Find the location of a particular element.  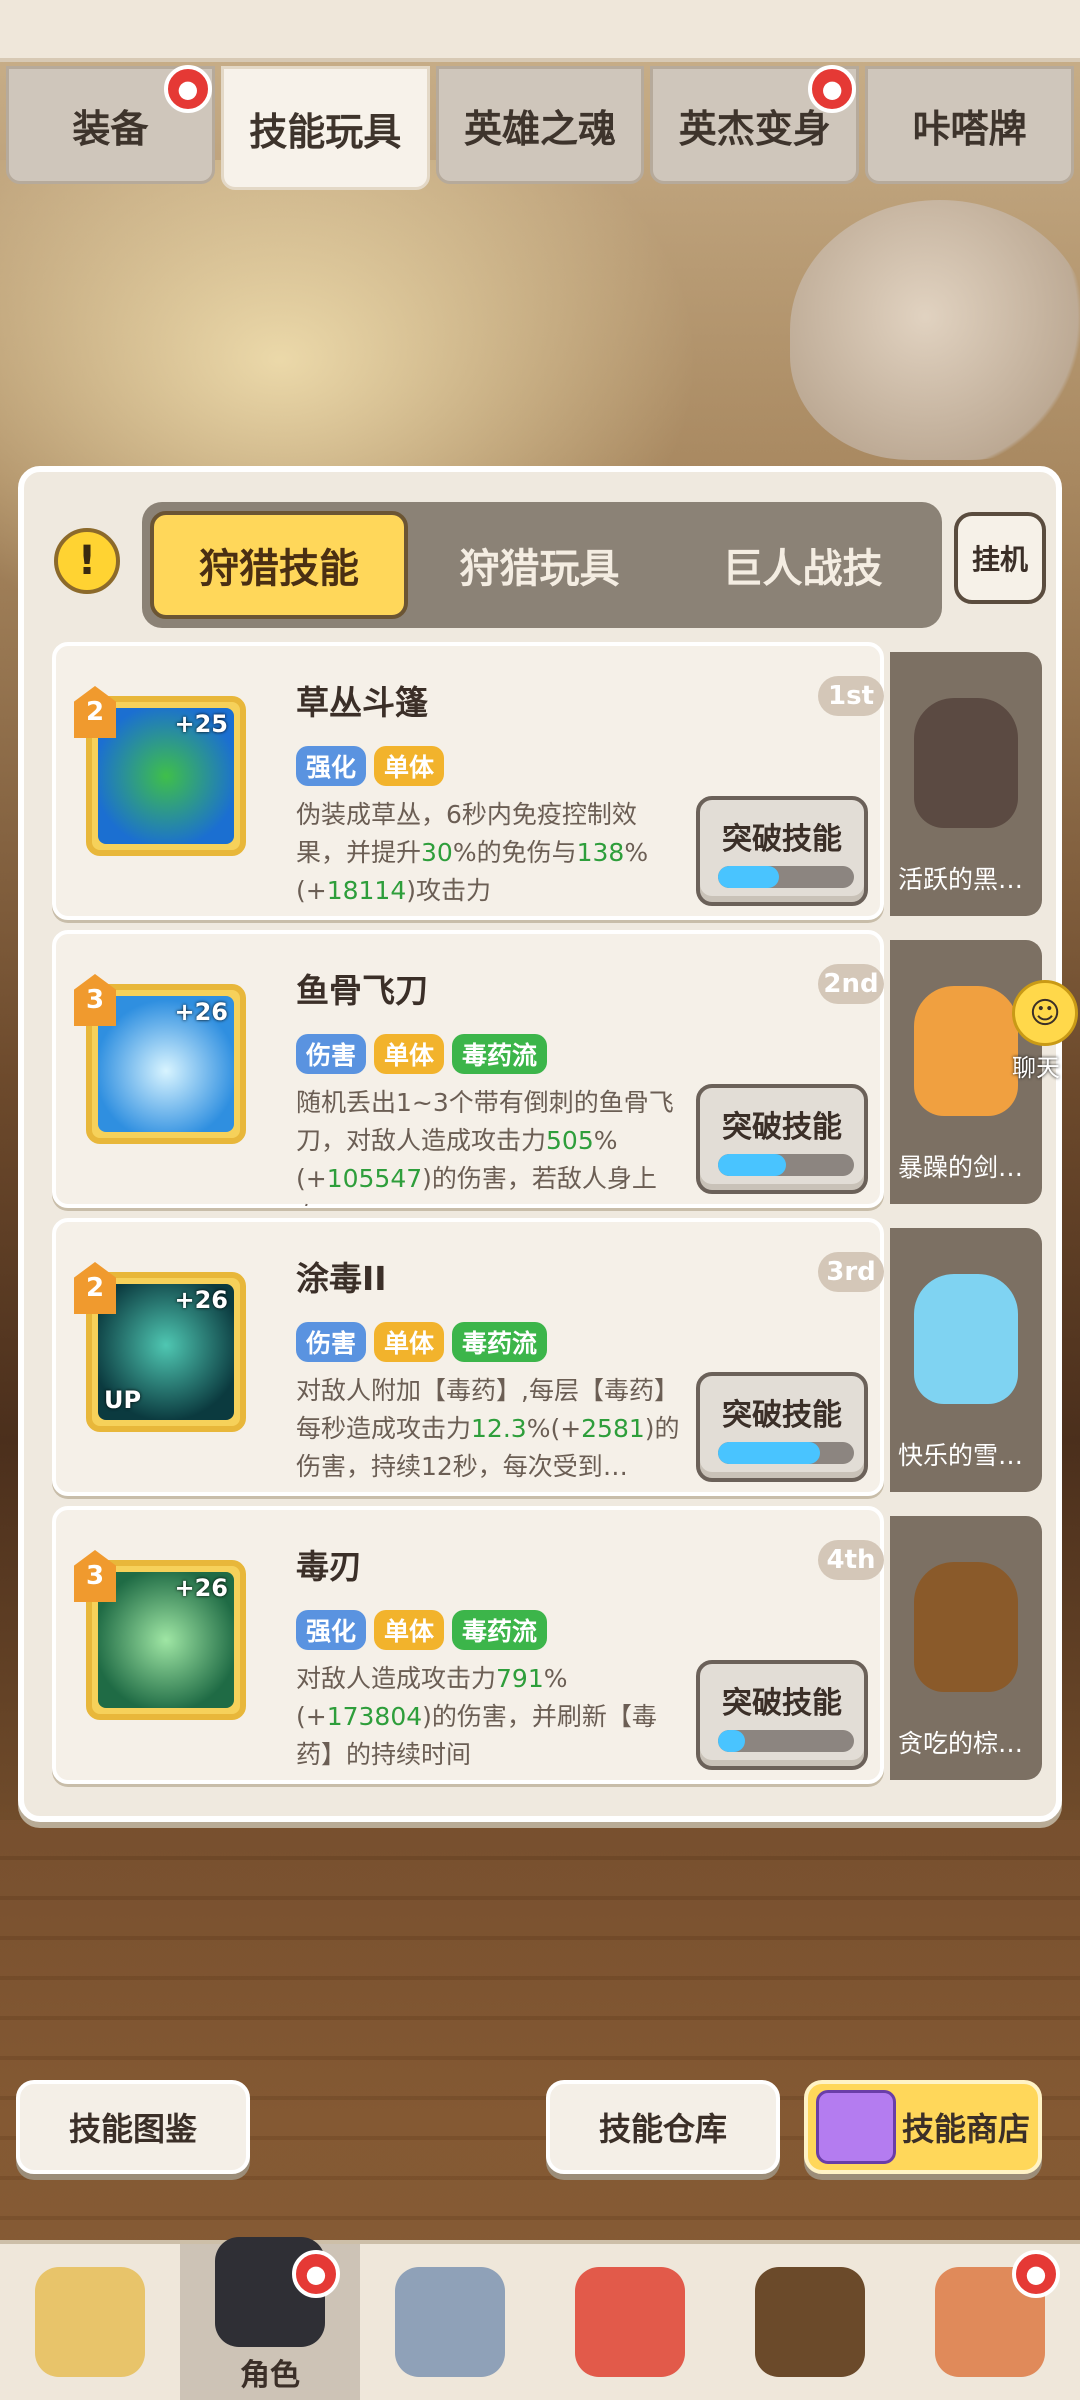

desc-text: 对敌人造成攻击力 is located at coordinates (396, 1678).